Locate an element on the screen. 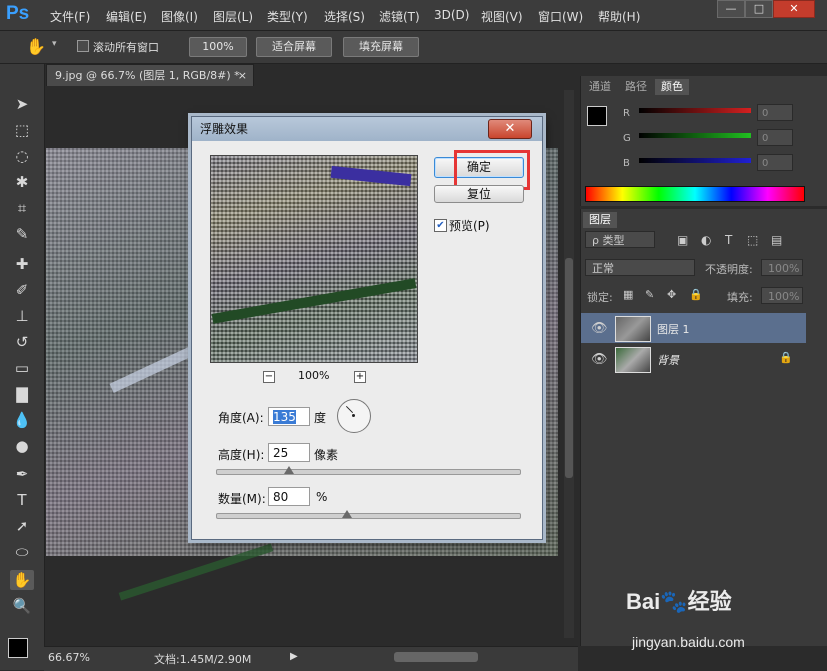  zoom-tool-icon: 🔍 is located at coordinates (22, 606).